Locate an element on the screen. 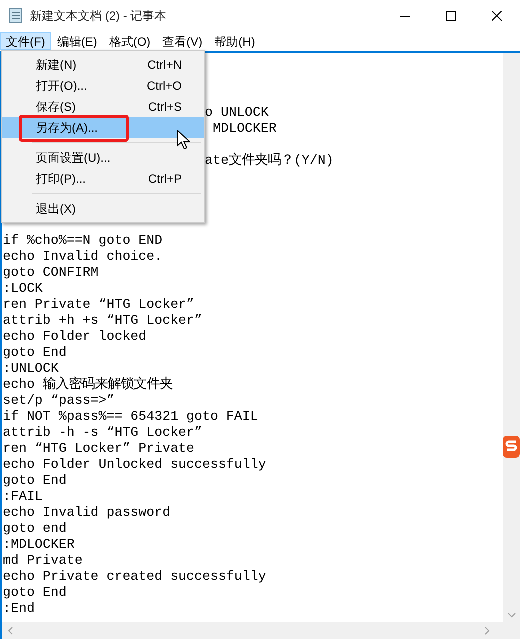  vertical-scrollbar is located at coordinates (511, 337).